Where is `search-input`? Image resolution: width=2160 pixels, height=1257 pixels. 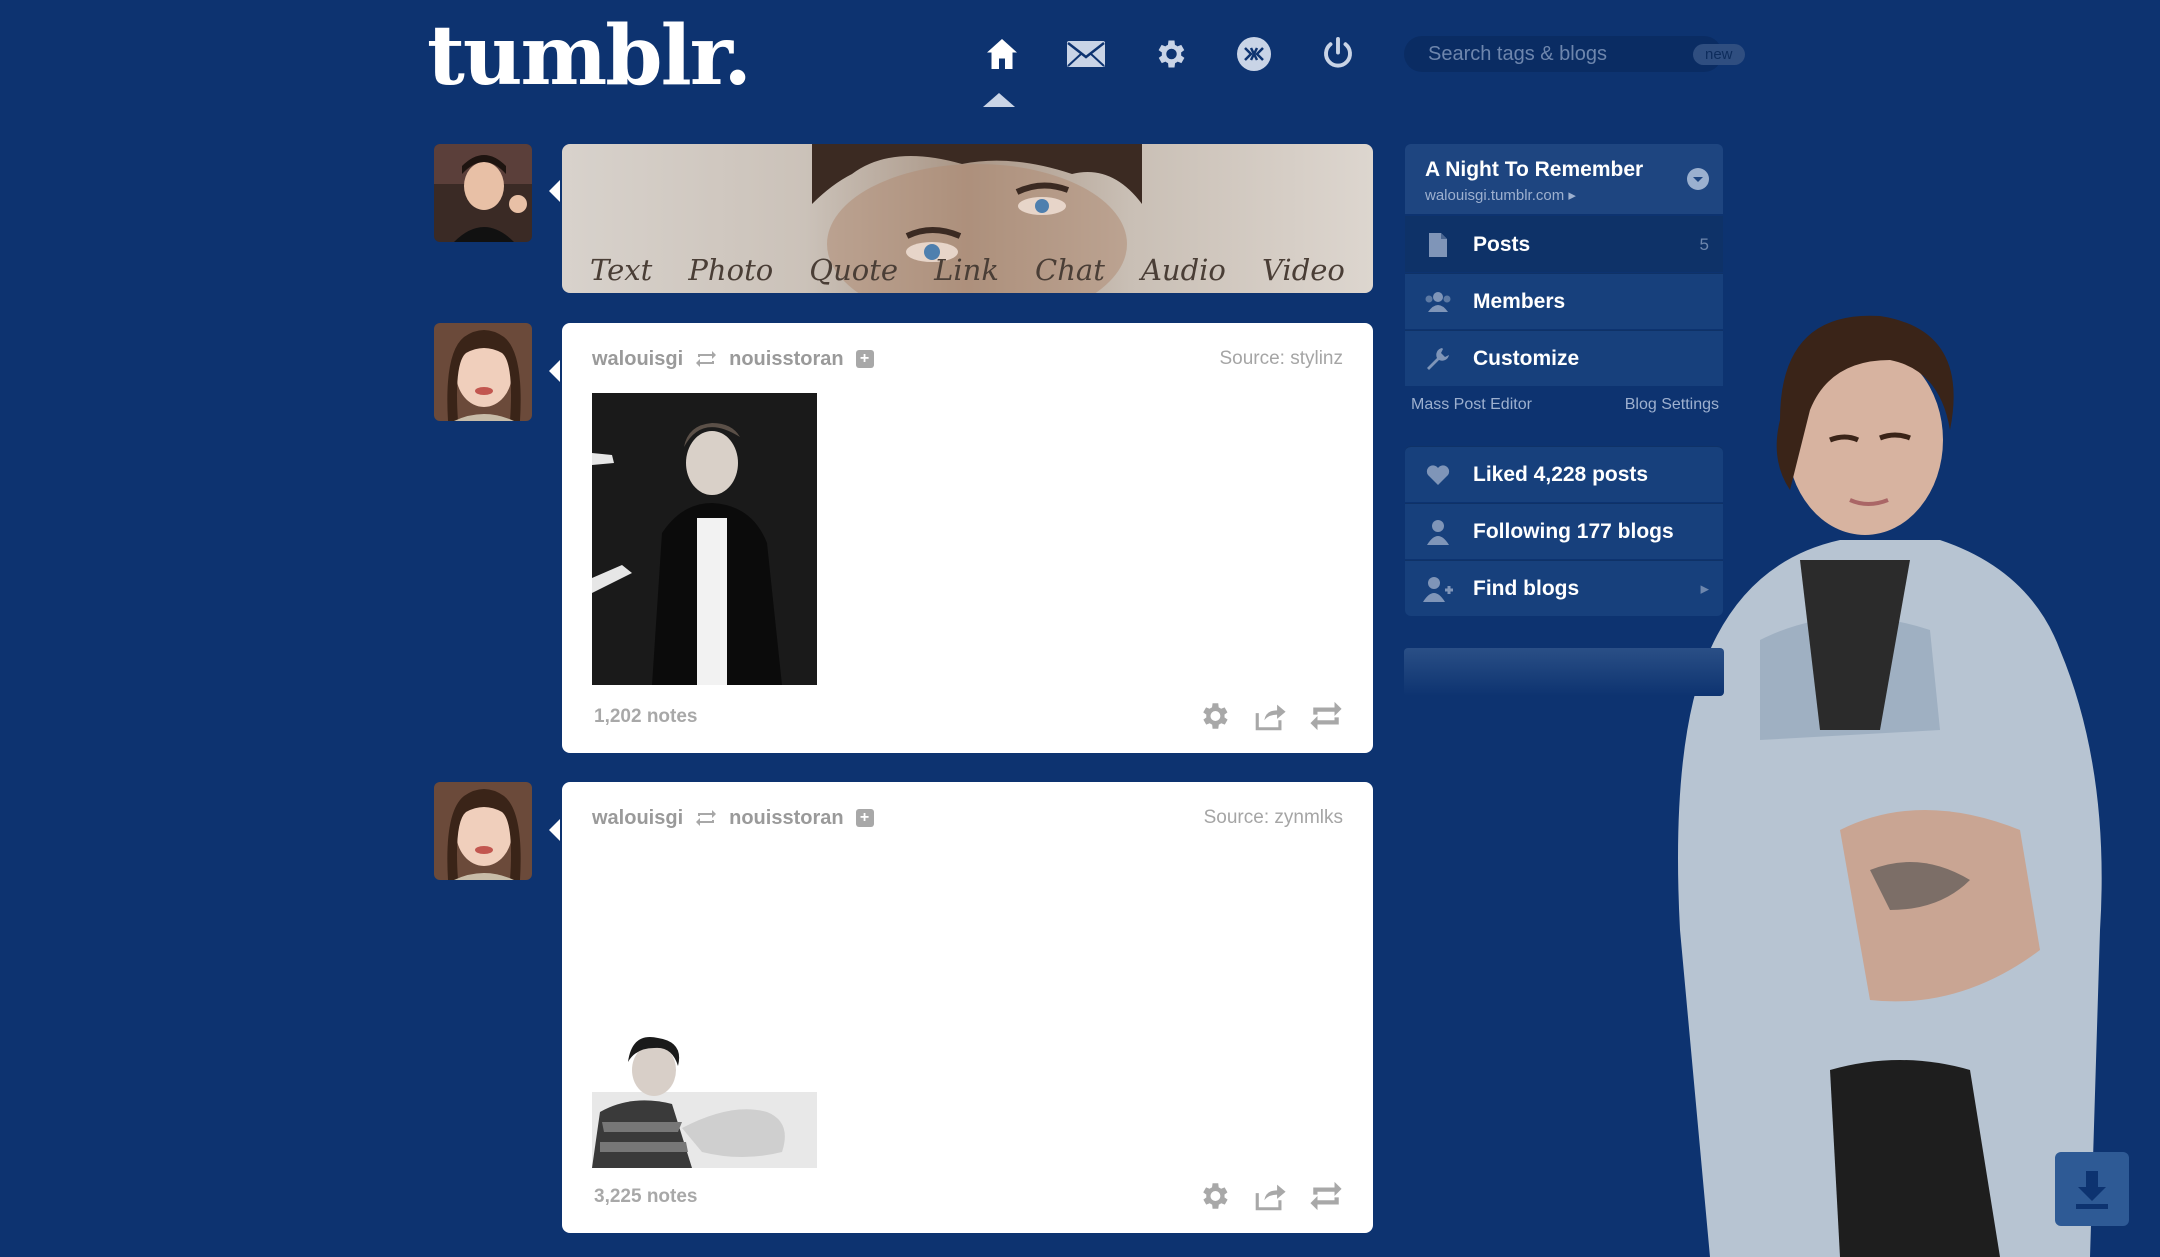 search-input is located at coordinates (1560, 54).